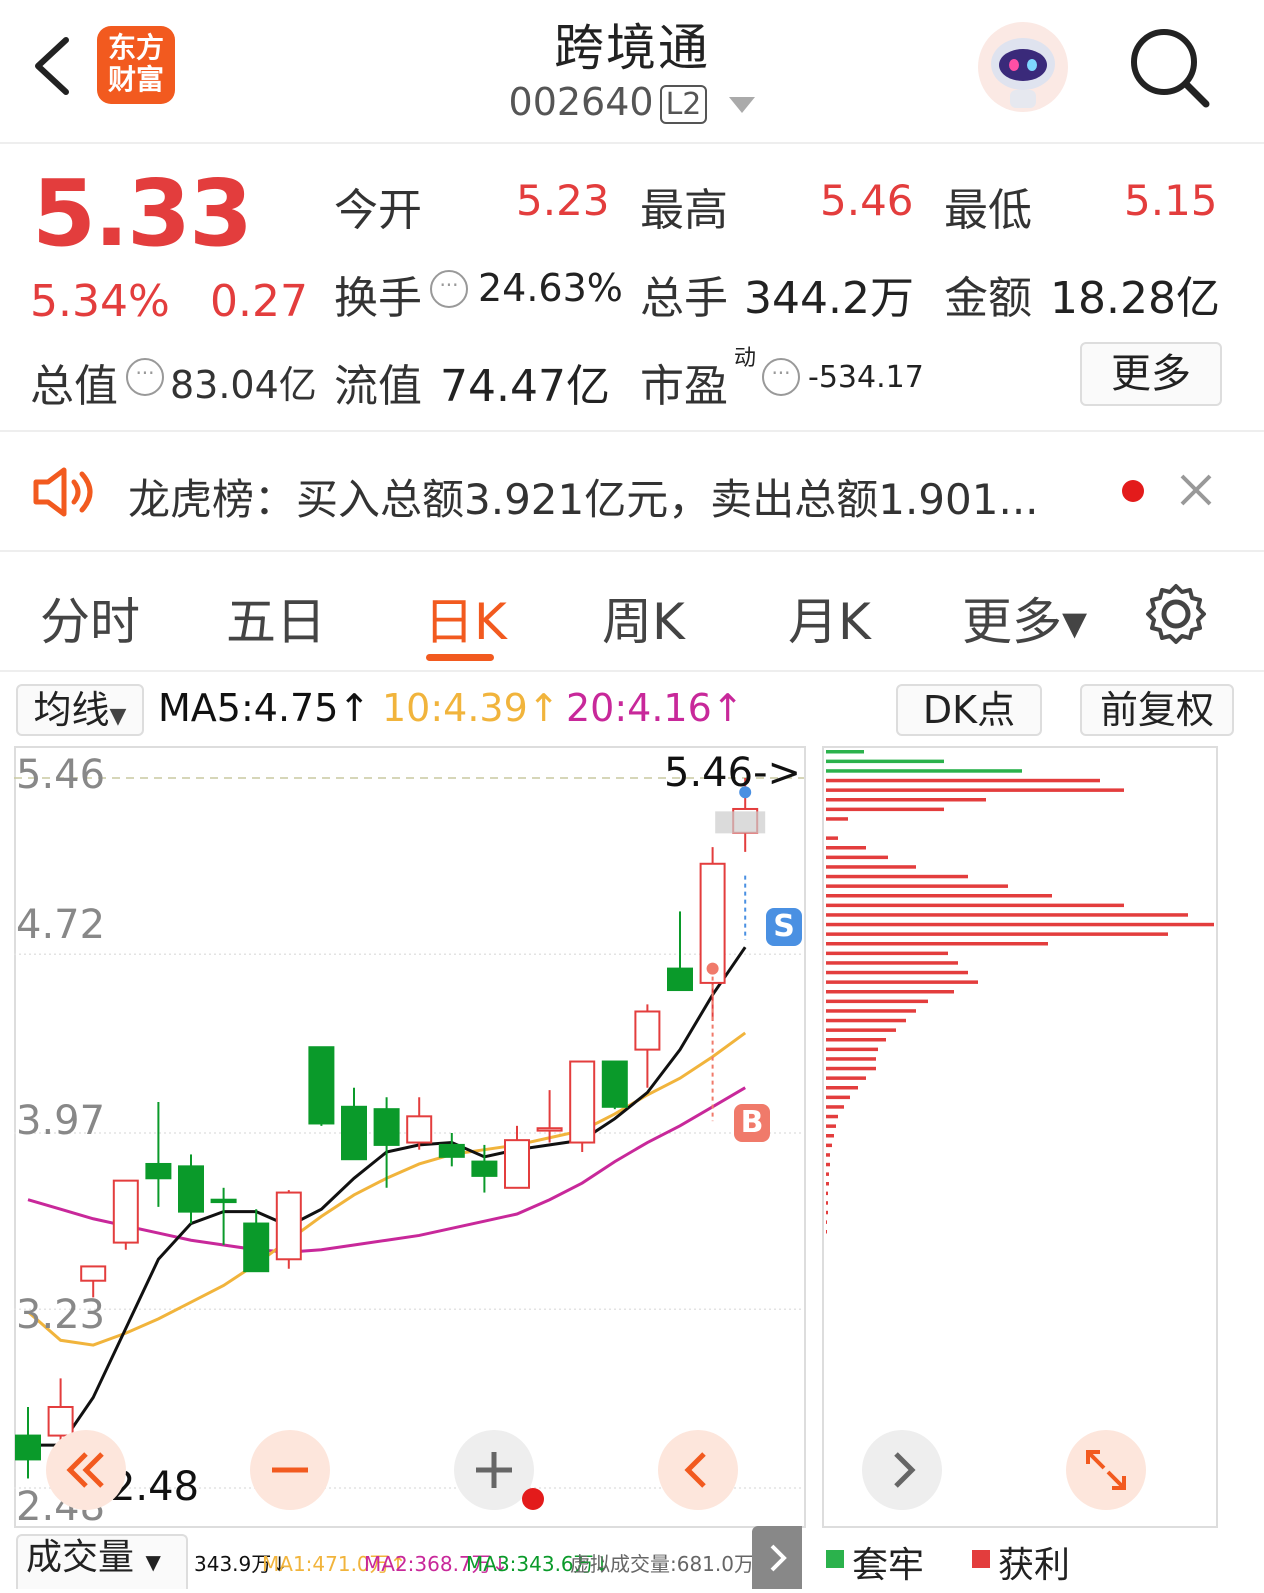  I want to click on indicator-selector: 均线▼, so click(80, 710).